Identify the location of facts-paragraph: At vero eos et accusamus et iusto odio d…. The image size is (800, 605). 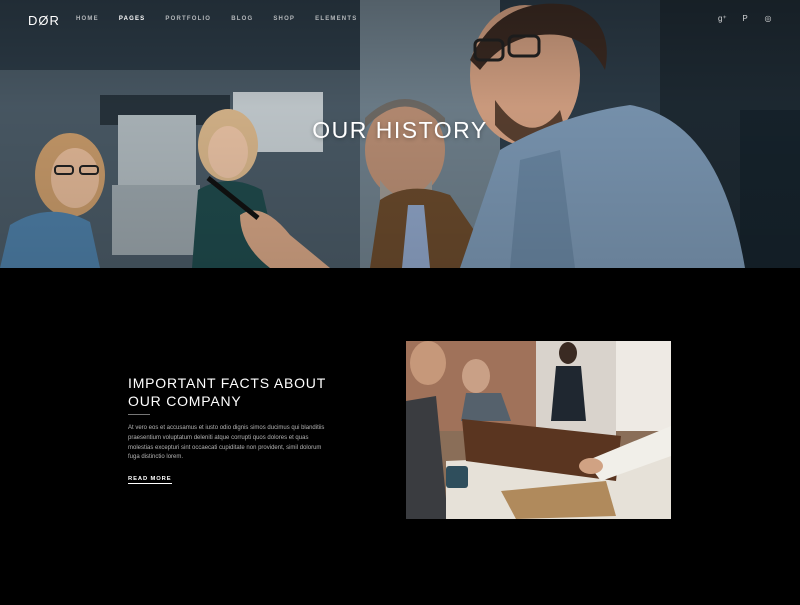
(226, 443).